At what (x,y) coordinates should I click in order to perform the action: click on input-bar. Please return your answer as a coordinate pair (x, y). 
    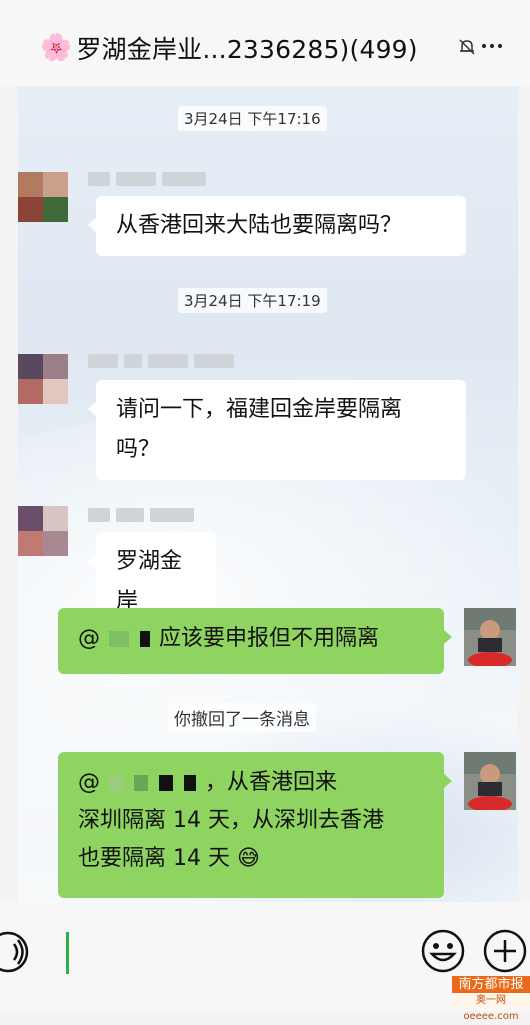
    Looking at the image, I should click on (265, 956).